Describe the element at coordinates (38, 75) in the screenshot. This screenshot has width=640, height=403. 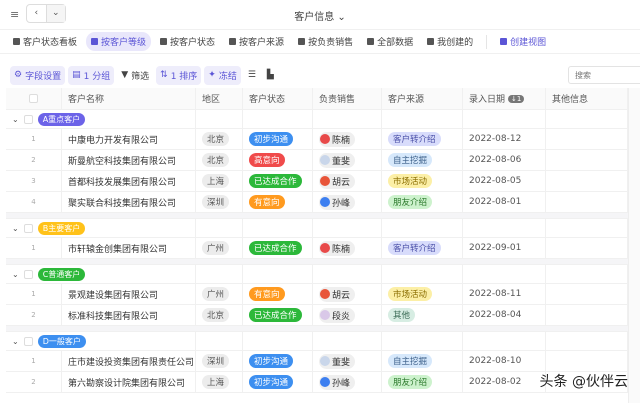
I see `field-settings-button: ⚙ 字段设置` at that location.